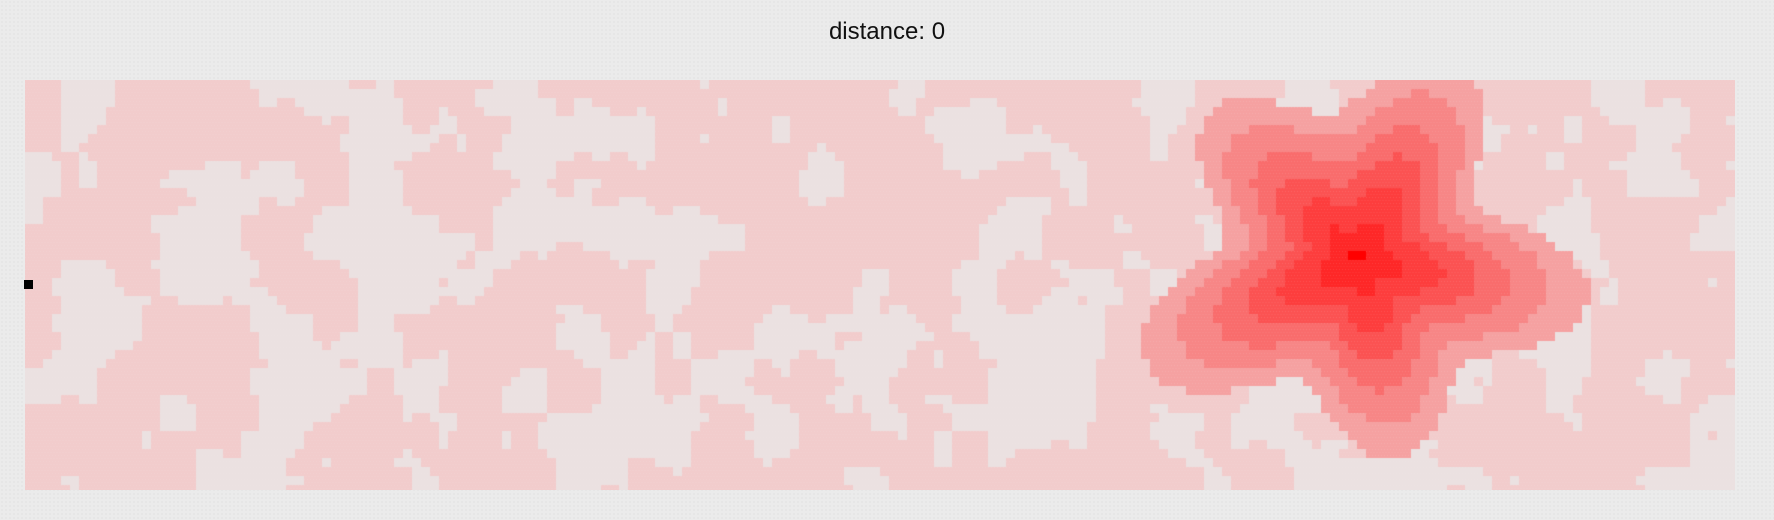 The width and height of the screenshot is (1774, 520). I want to click on distance-label: distance:, so click(877, 31).